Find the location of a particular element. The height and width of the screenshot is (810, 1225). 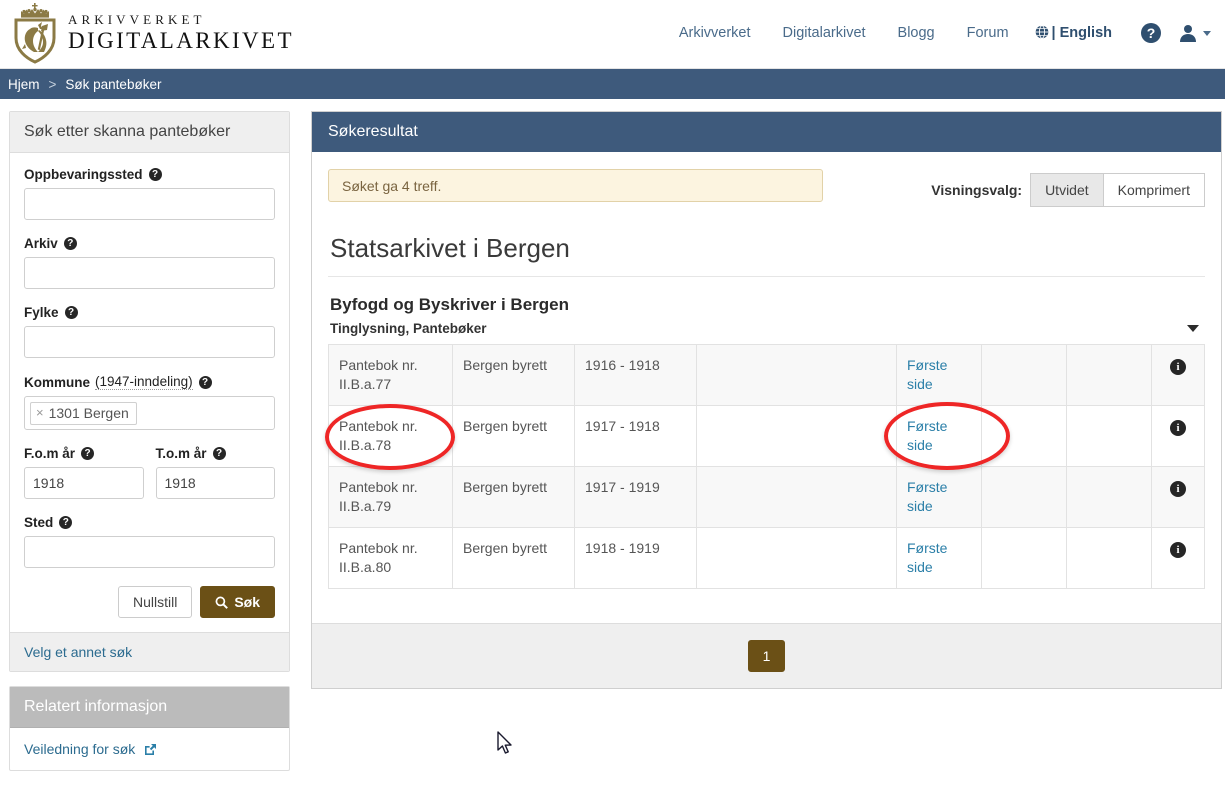

page-button-1: 1 is located at coordinates (766, 656).